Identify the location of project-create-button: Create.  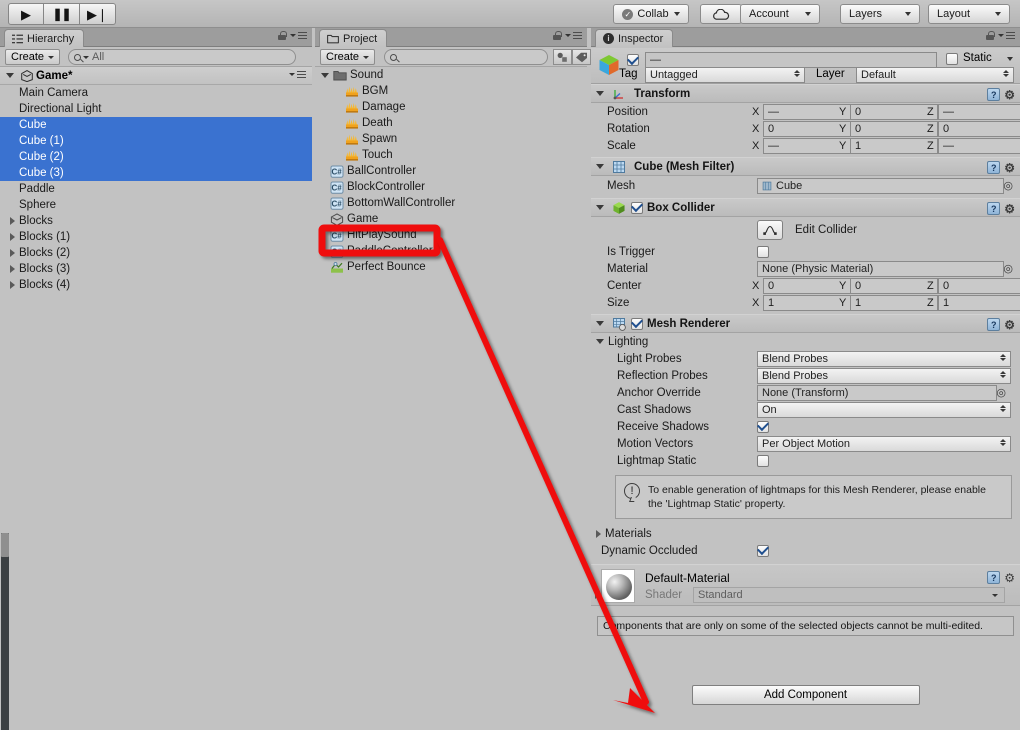
(348, 57).